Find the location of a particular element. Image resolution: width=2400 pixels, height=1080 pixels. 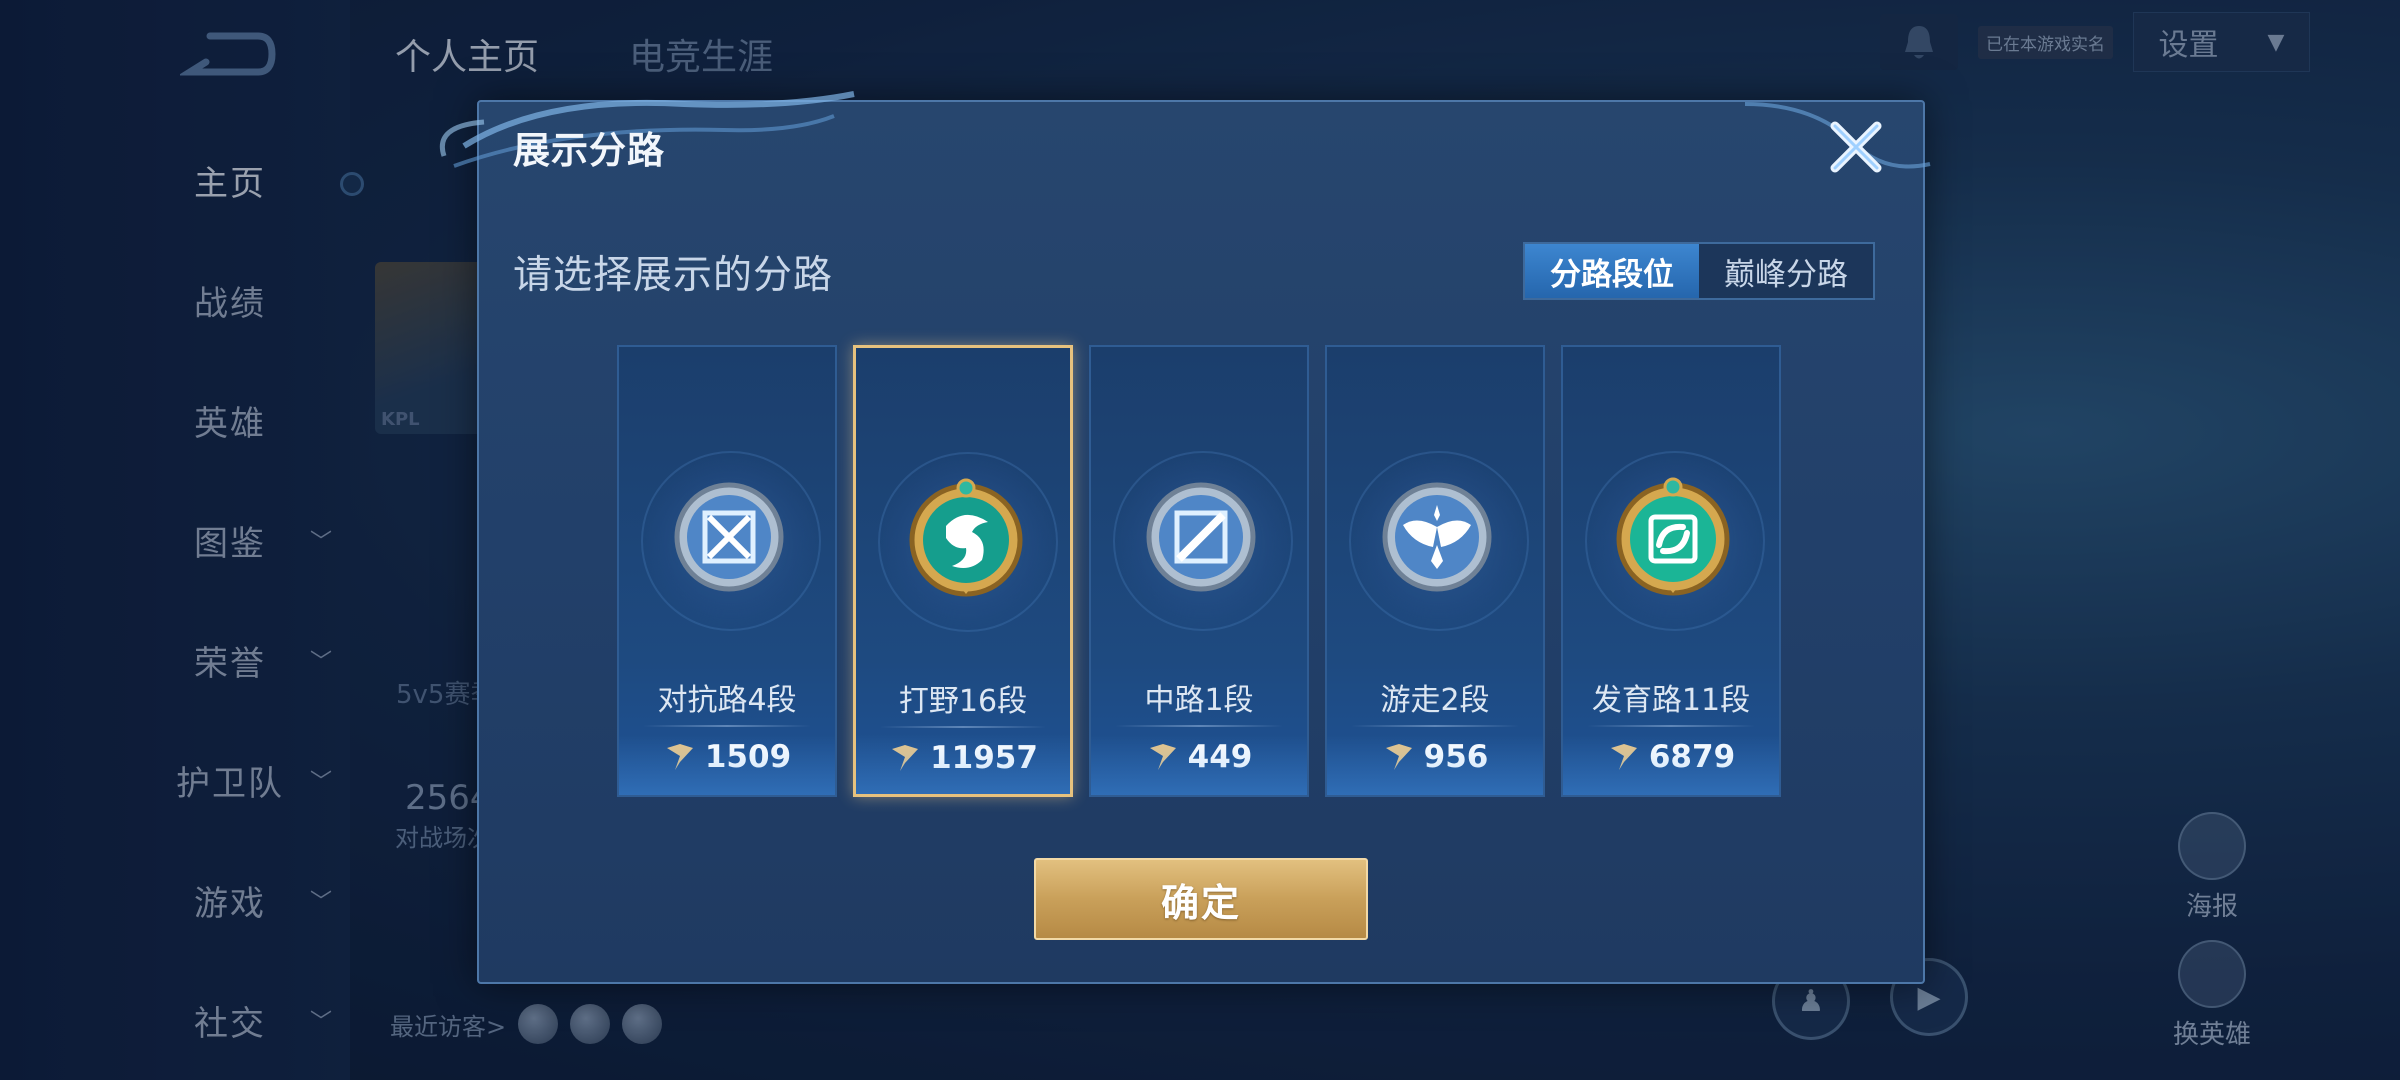

lane-name: 打野16段 is located at coordinates (963, 701).